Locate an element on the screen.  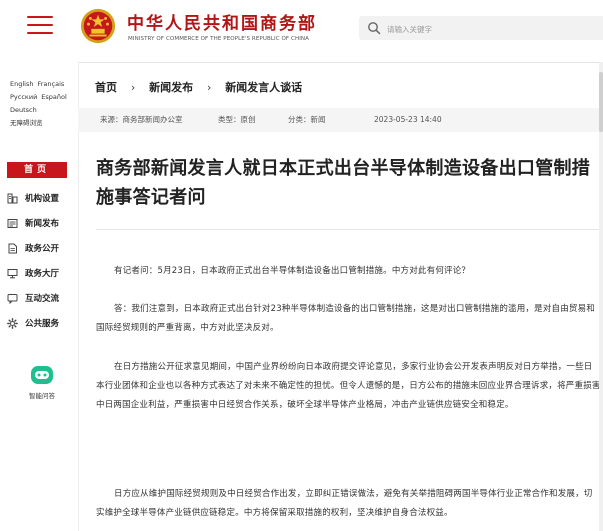
search-bar is located at coordinates (481, 28).